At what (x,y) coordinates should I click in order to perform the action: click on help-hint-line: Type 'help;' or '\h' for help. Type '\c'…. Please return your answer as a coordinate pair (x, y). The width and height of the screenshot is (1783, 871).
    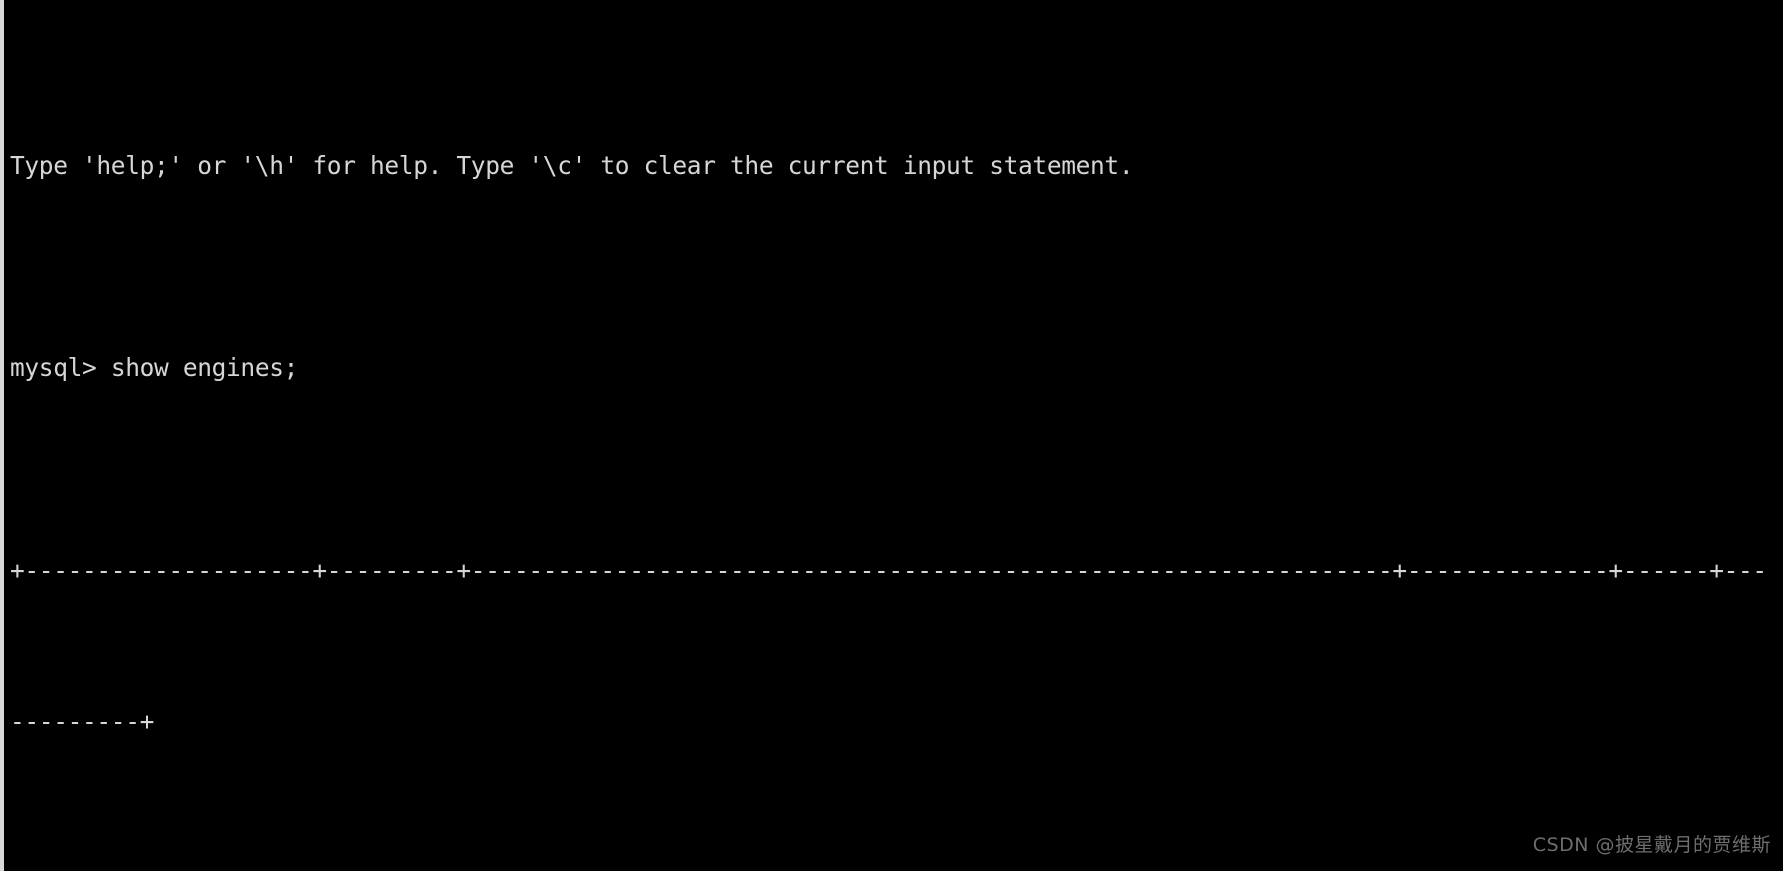
    Looking at the image, I should click on (572, 165).